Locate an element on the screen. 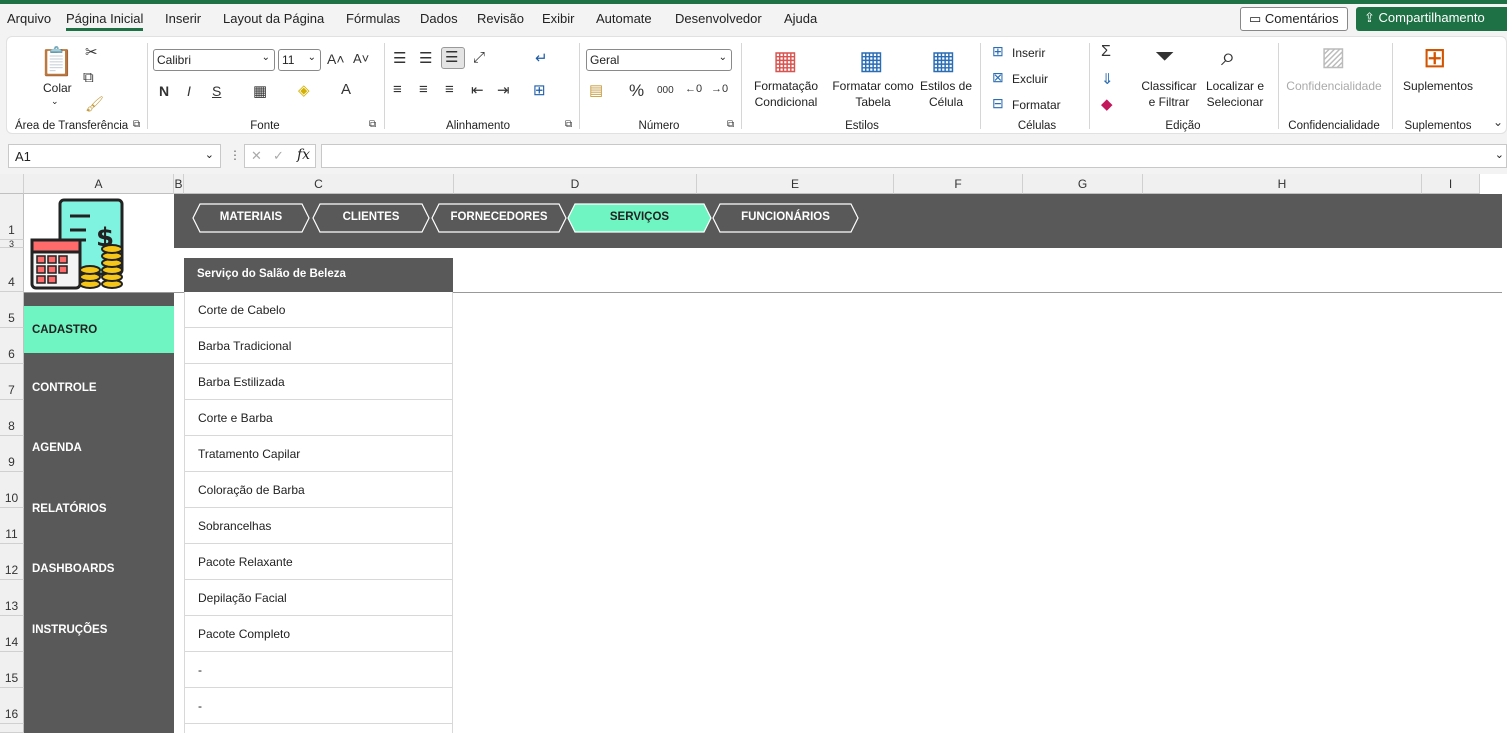 The image size is (1507, 733). insert-cells-button: Inserir is located at coordinates (1028, 53).